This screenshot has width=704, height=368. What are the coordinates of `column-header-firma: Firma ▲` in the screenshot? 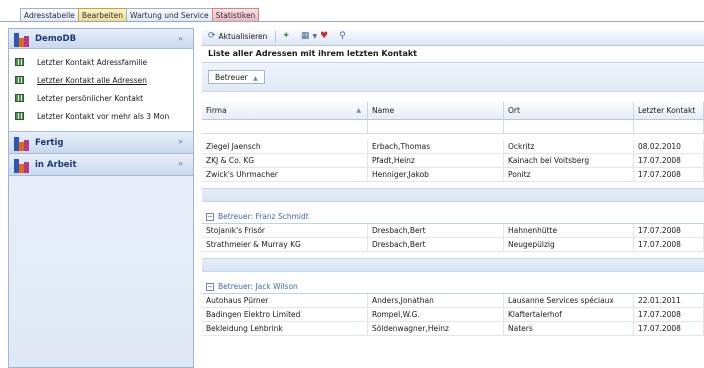 It's located at (285, 110).